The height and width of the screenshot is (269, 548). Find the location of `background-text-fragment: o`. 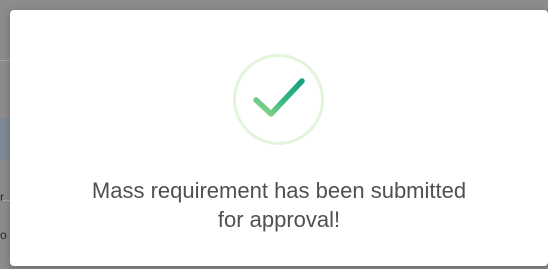

background-text-fragment: o is located at coordinates (3, 235).